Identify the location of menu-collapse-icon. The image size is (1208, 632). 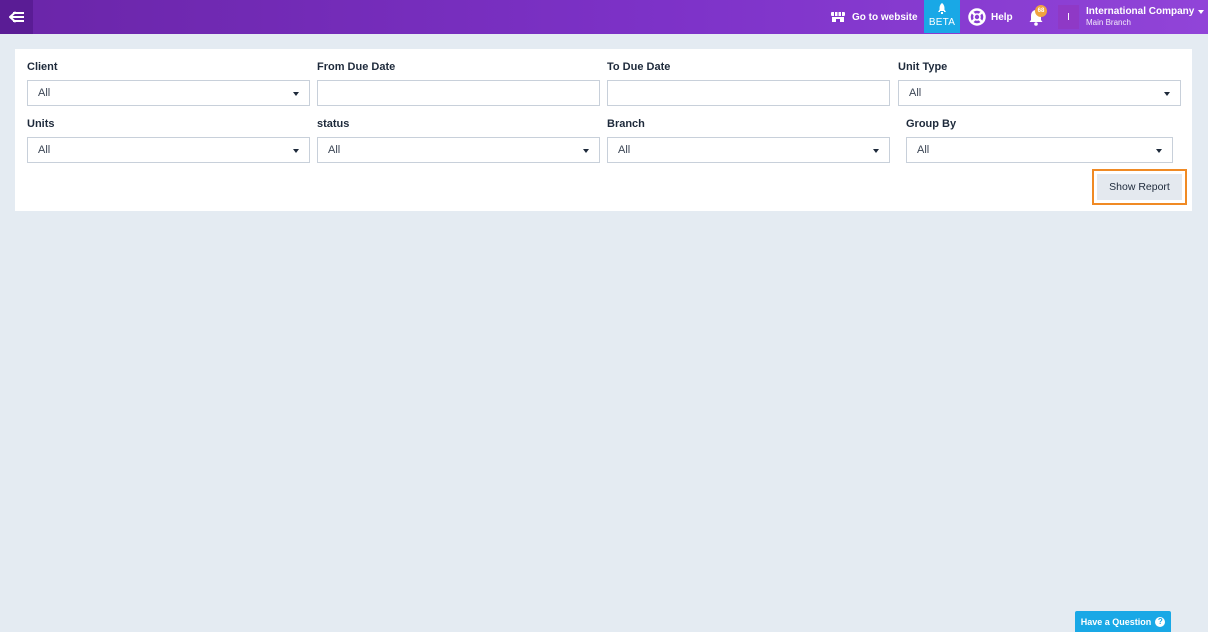
(16, 17).